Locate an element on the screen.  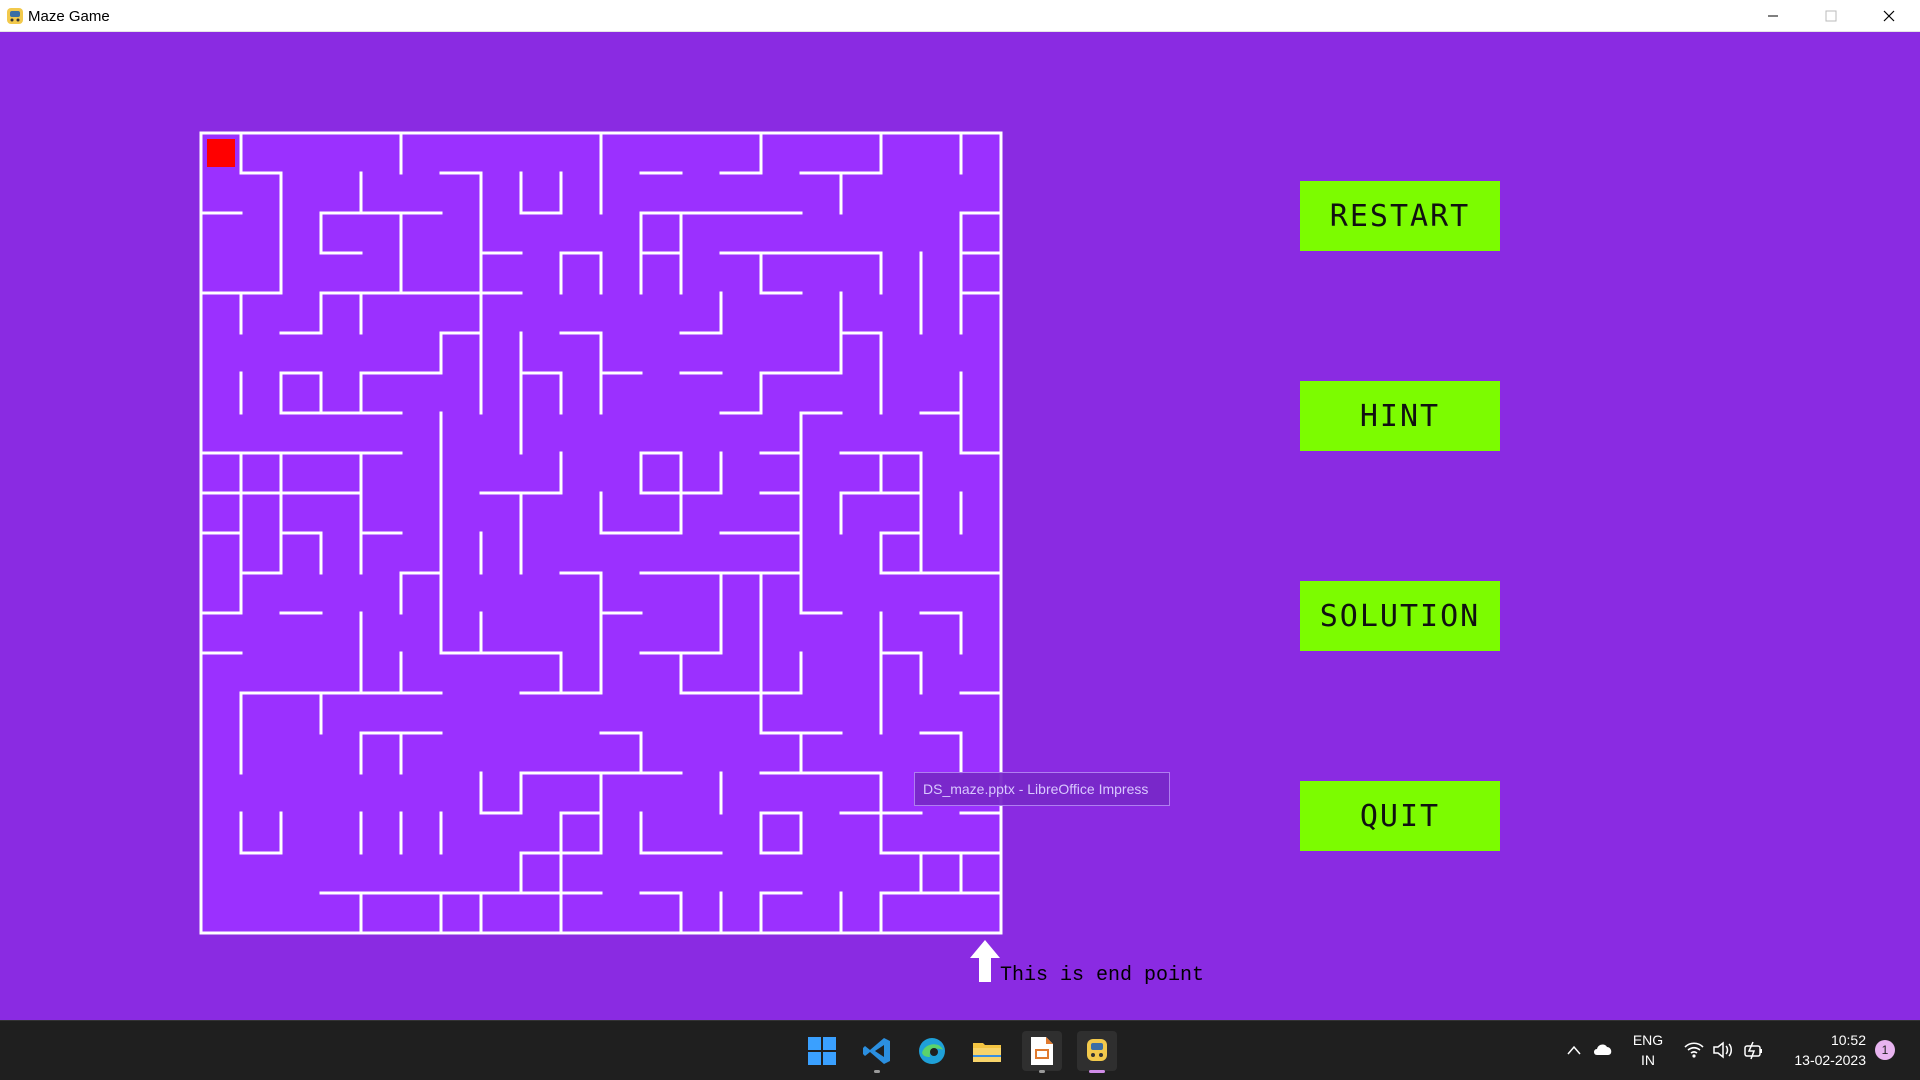
taskbar-libreoffice-impress is located at coordinates (1042, 1052).